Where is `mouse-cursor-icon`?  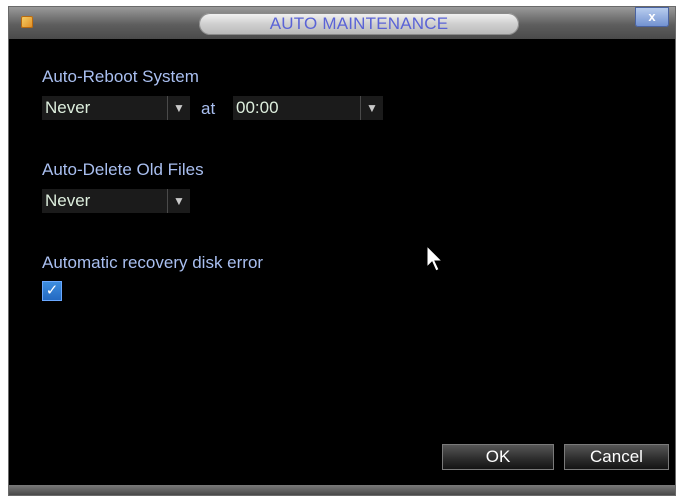
mouse-cursor-icon is located at coordinates (435, 258).